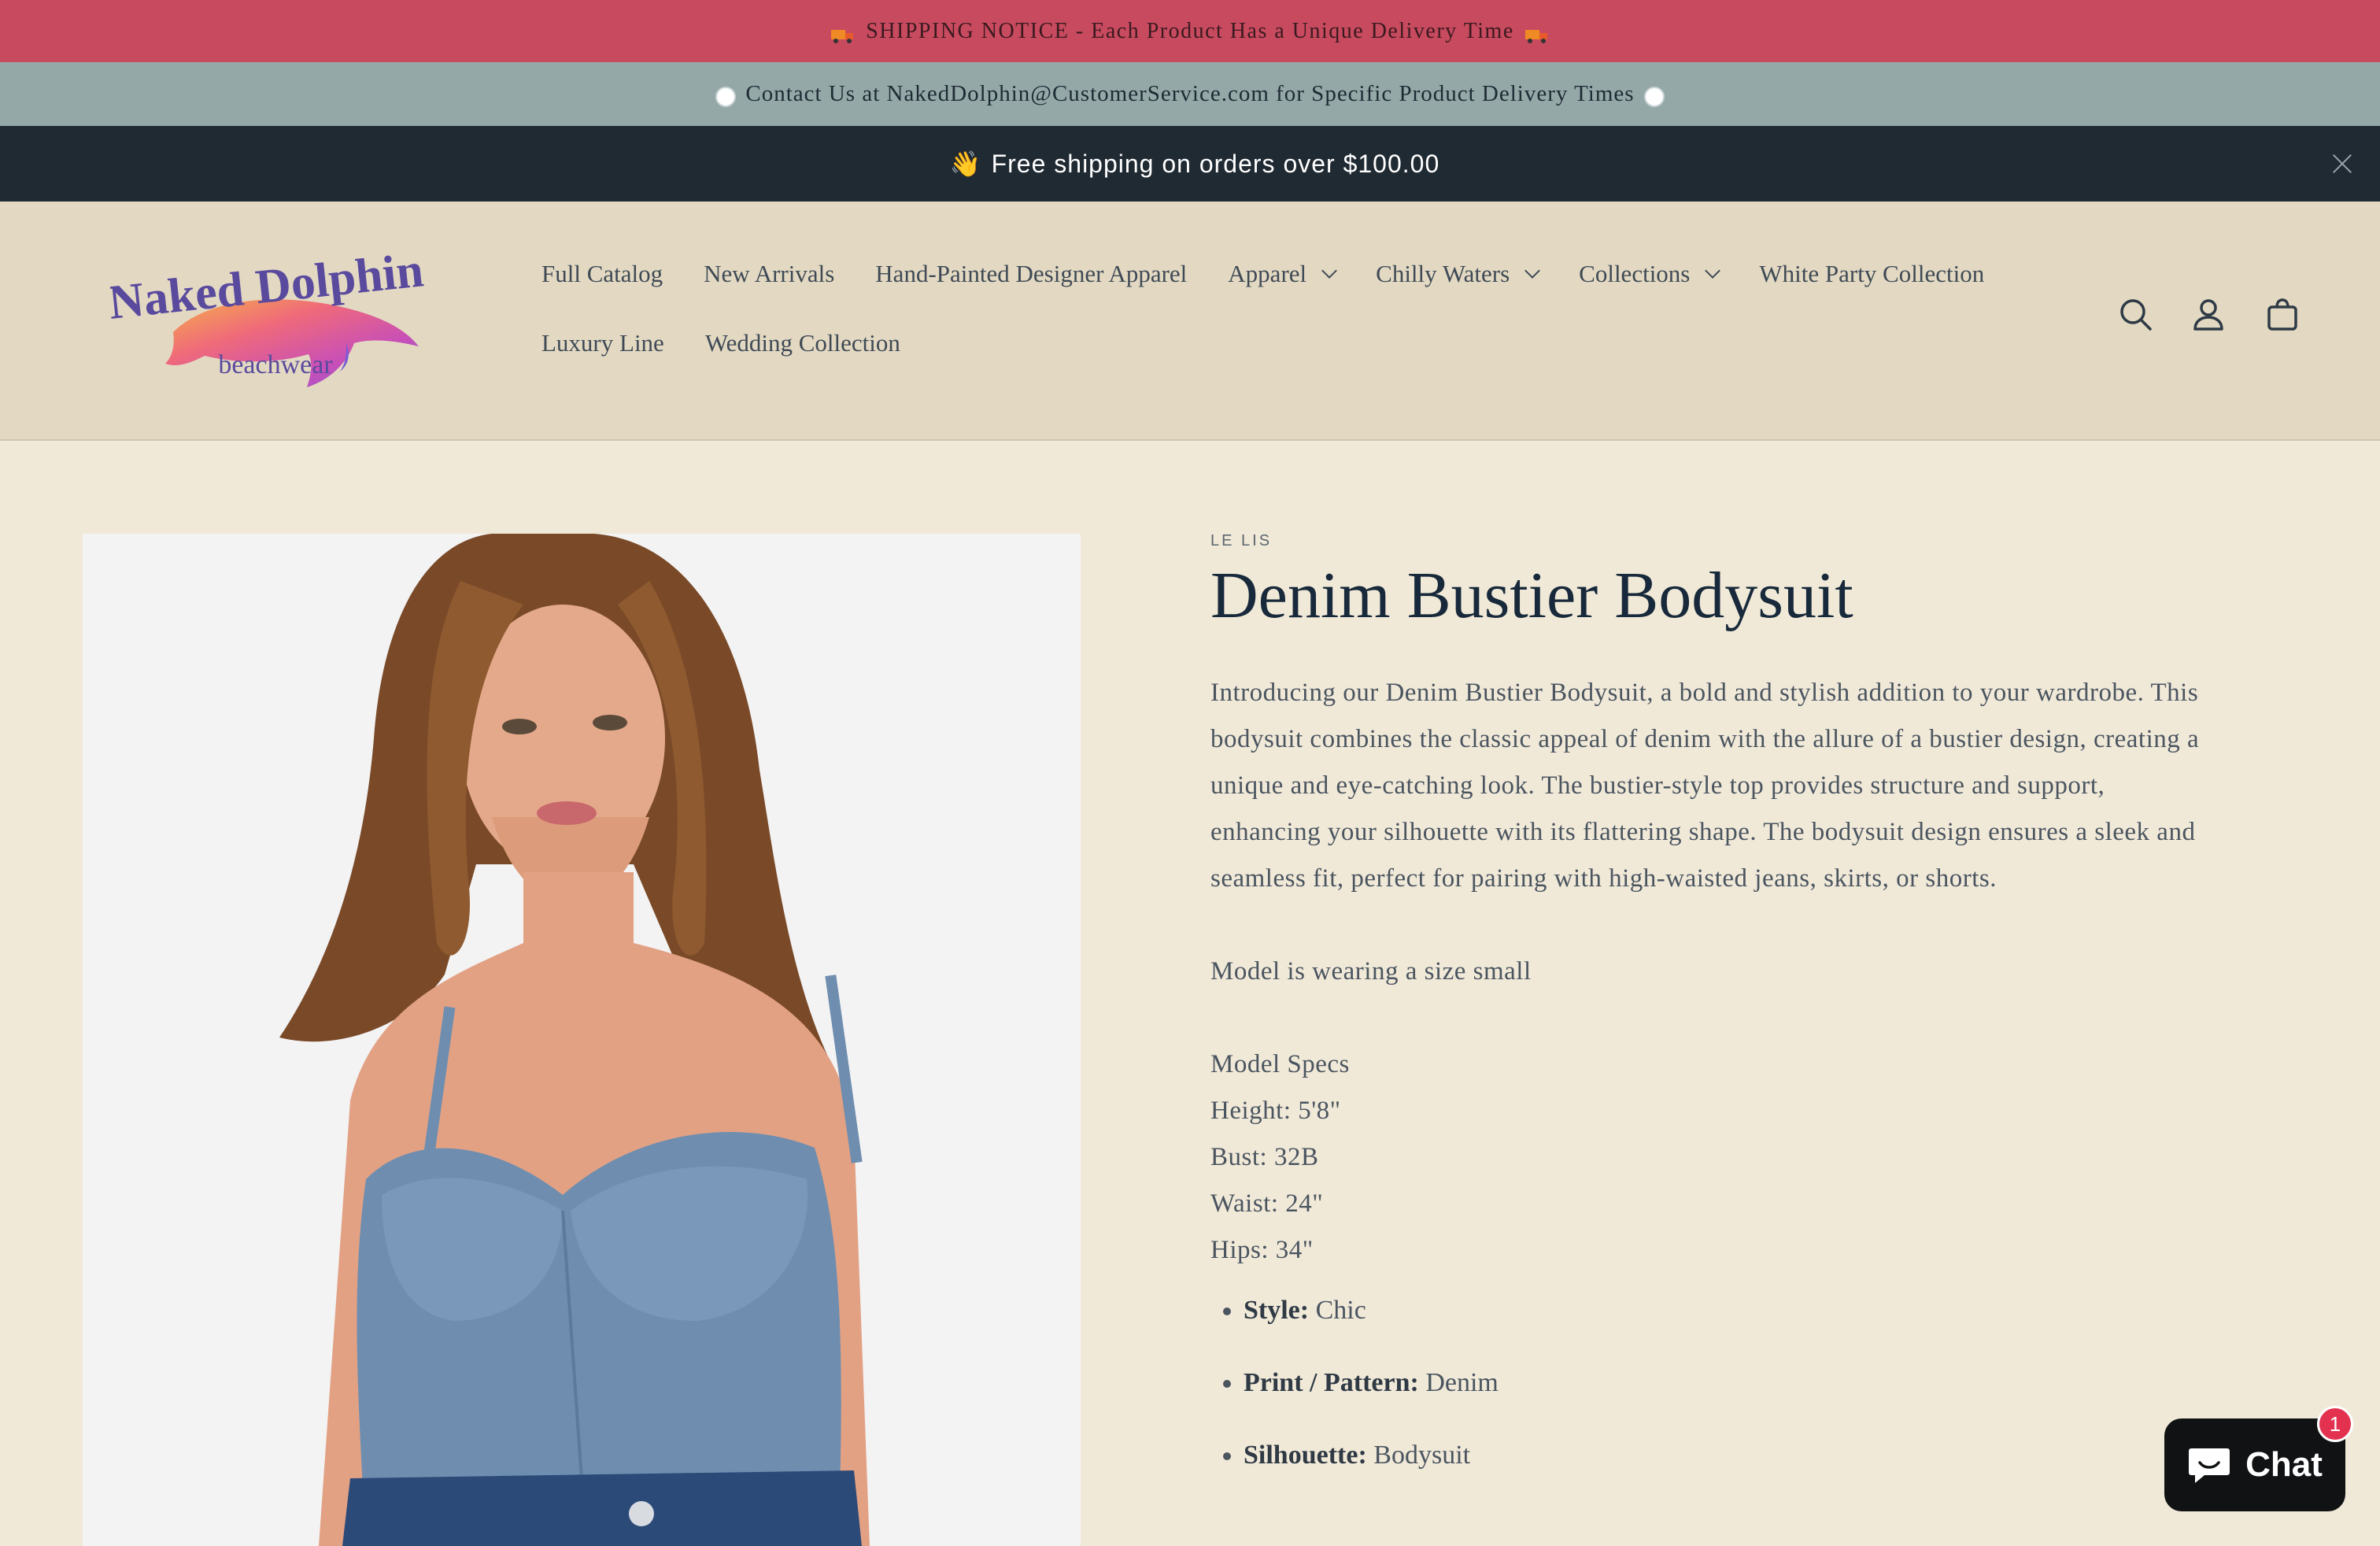  Describe the element at coordinates (2208, 314) in the screenshot. I see `account-icon` at that location.